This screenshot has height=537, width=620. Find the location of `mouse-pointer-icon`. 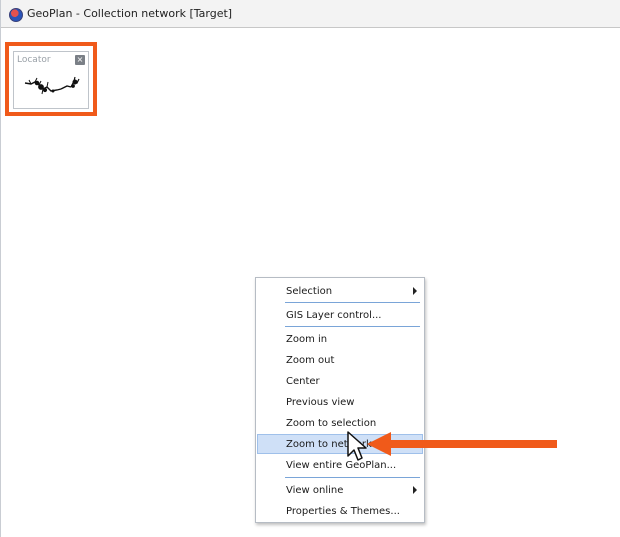

mouse-pointer-icon is located at coordinates (357, 446).